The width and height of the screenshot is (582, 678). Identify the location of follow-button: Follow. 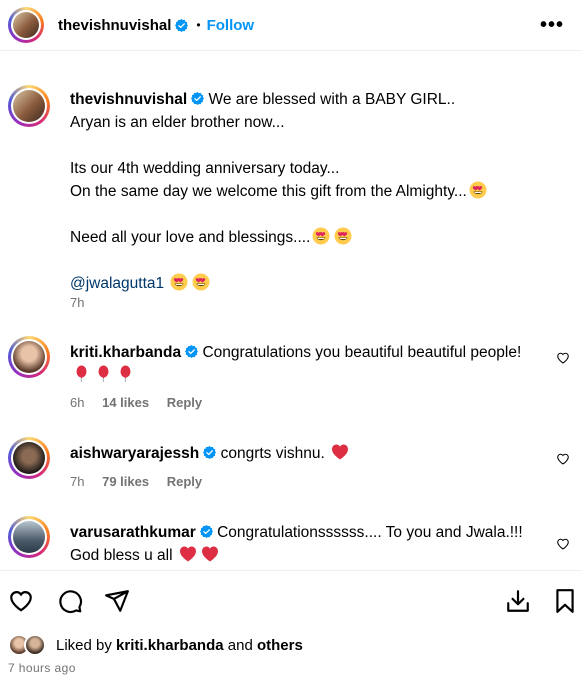
(231, 25).